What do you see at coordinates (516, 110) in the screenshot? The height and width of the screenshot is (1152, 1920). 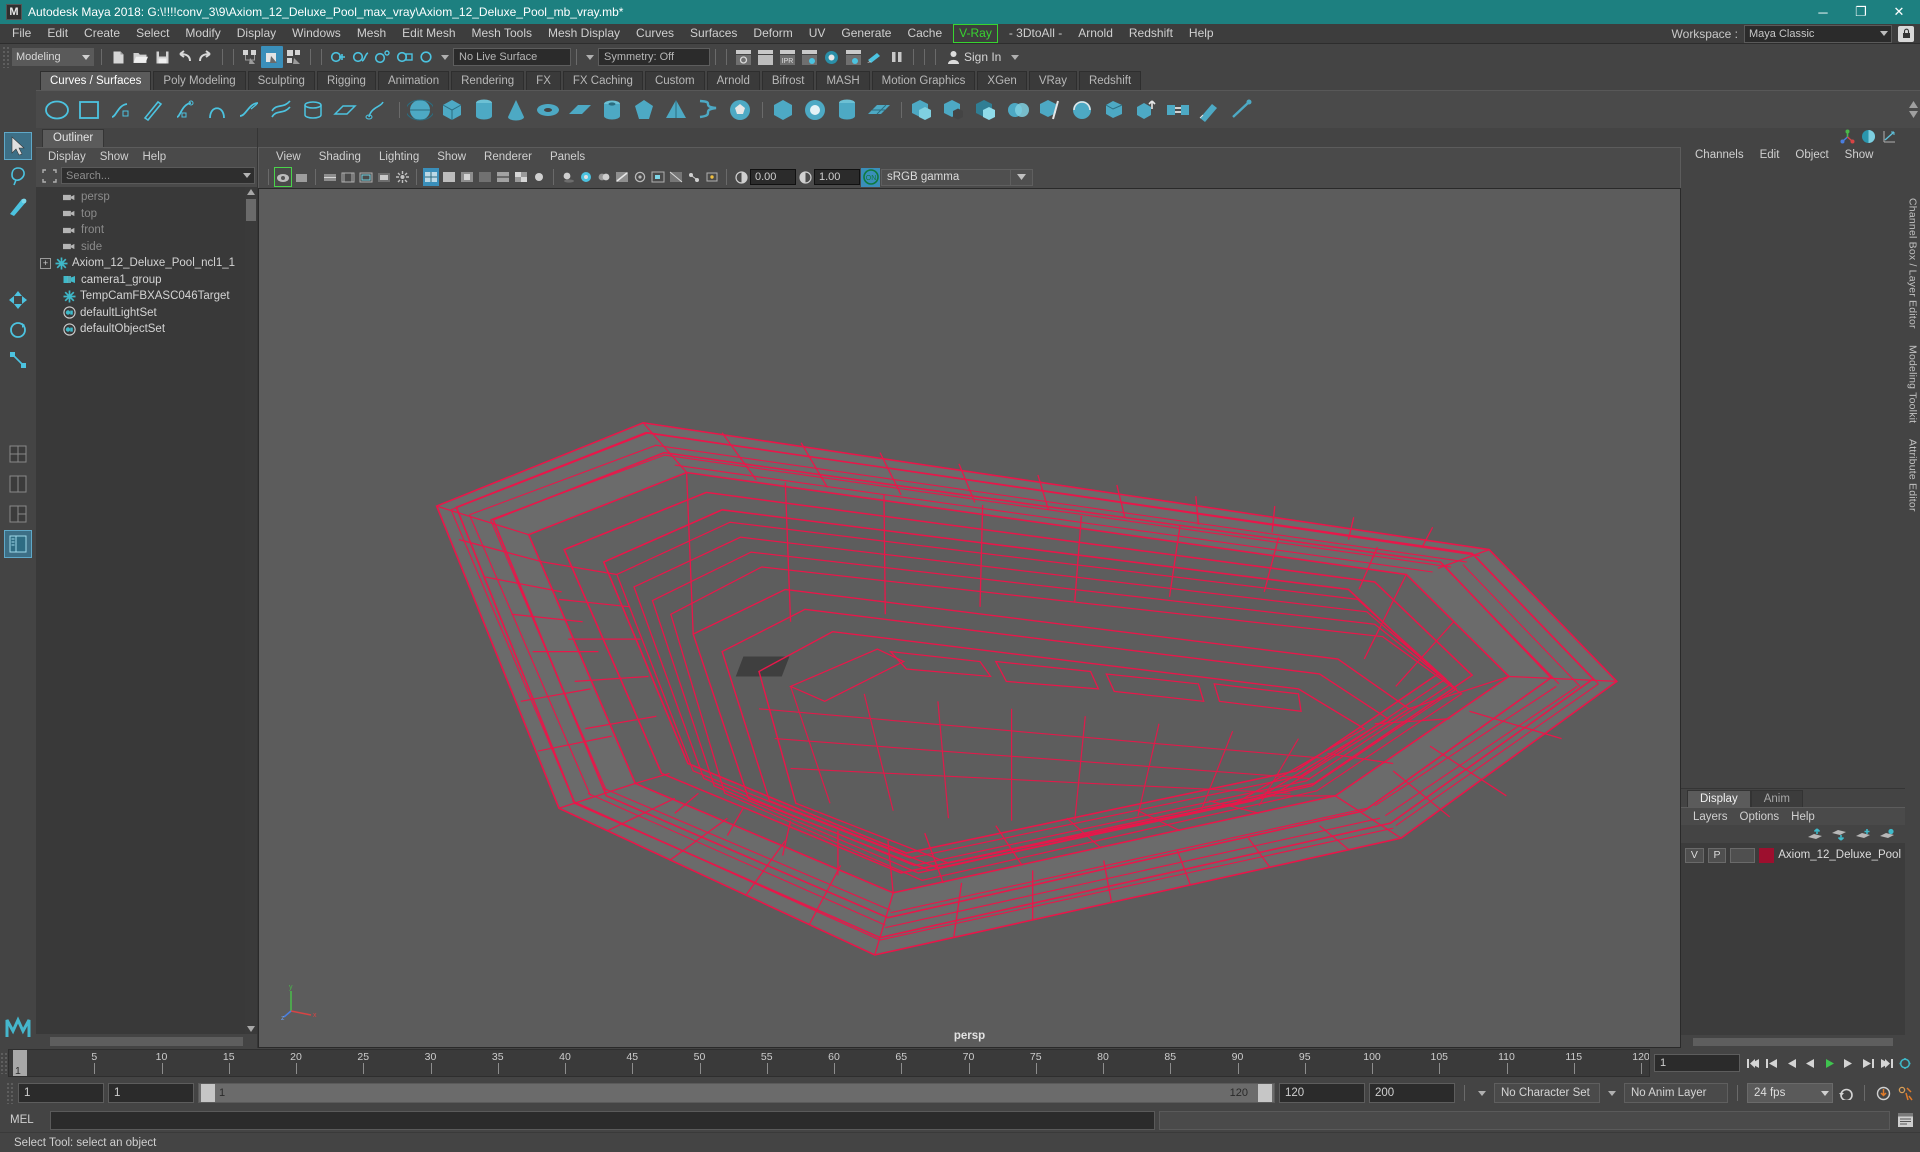 I see `poly-cone-icon` at bounding box center [516, 110].